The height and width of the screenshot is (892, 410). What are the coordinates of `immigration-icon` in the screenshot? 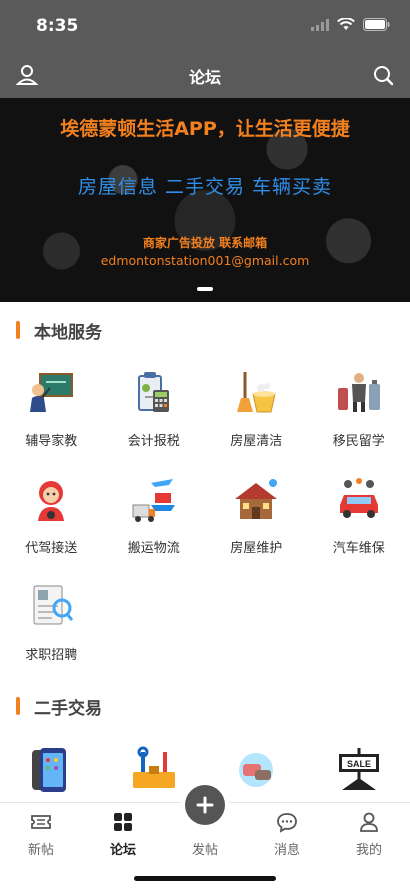 It's located at (358, 392).